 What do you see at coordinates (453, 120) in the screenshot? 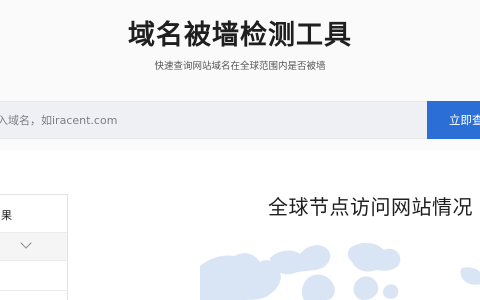
I see `search-button: 立即查` at bounding box center [453, 120].